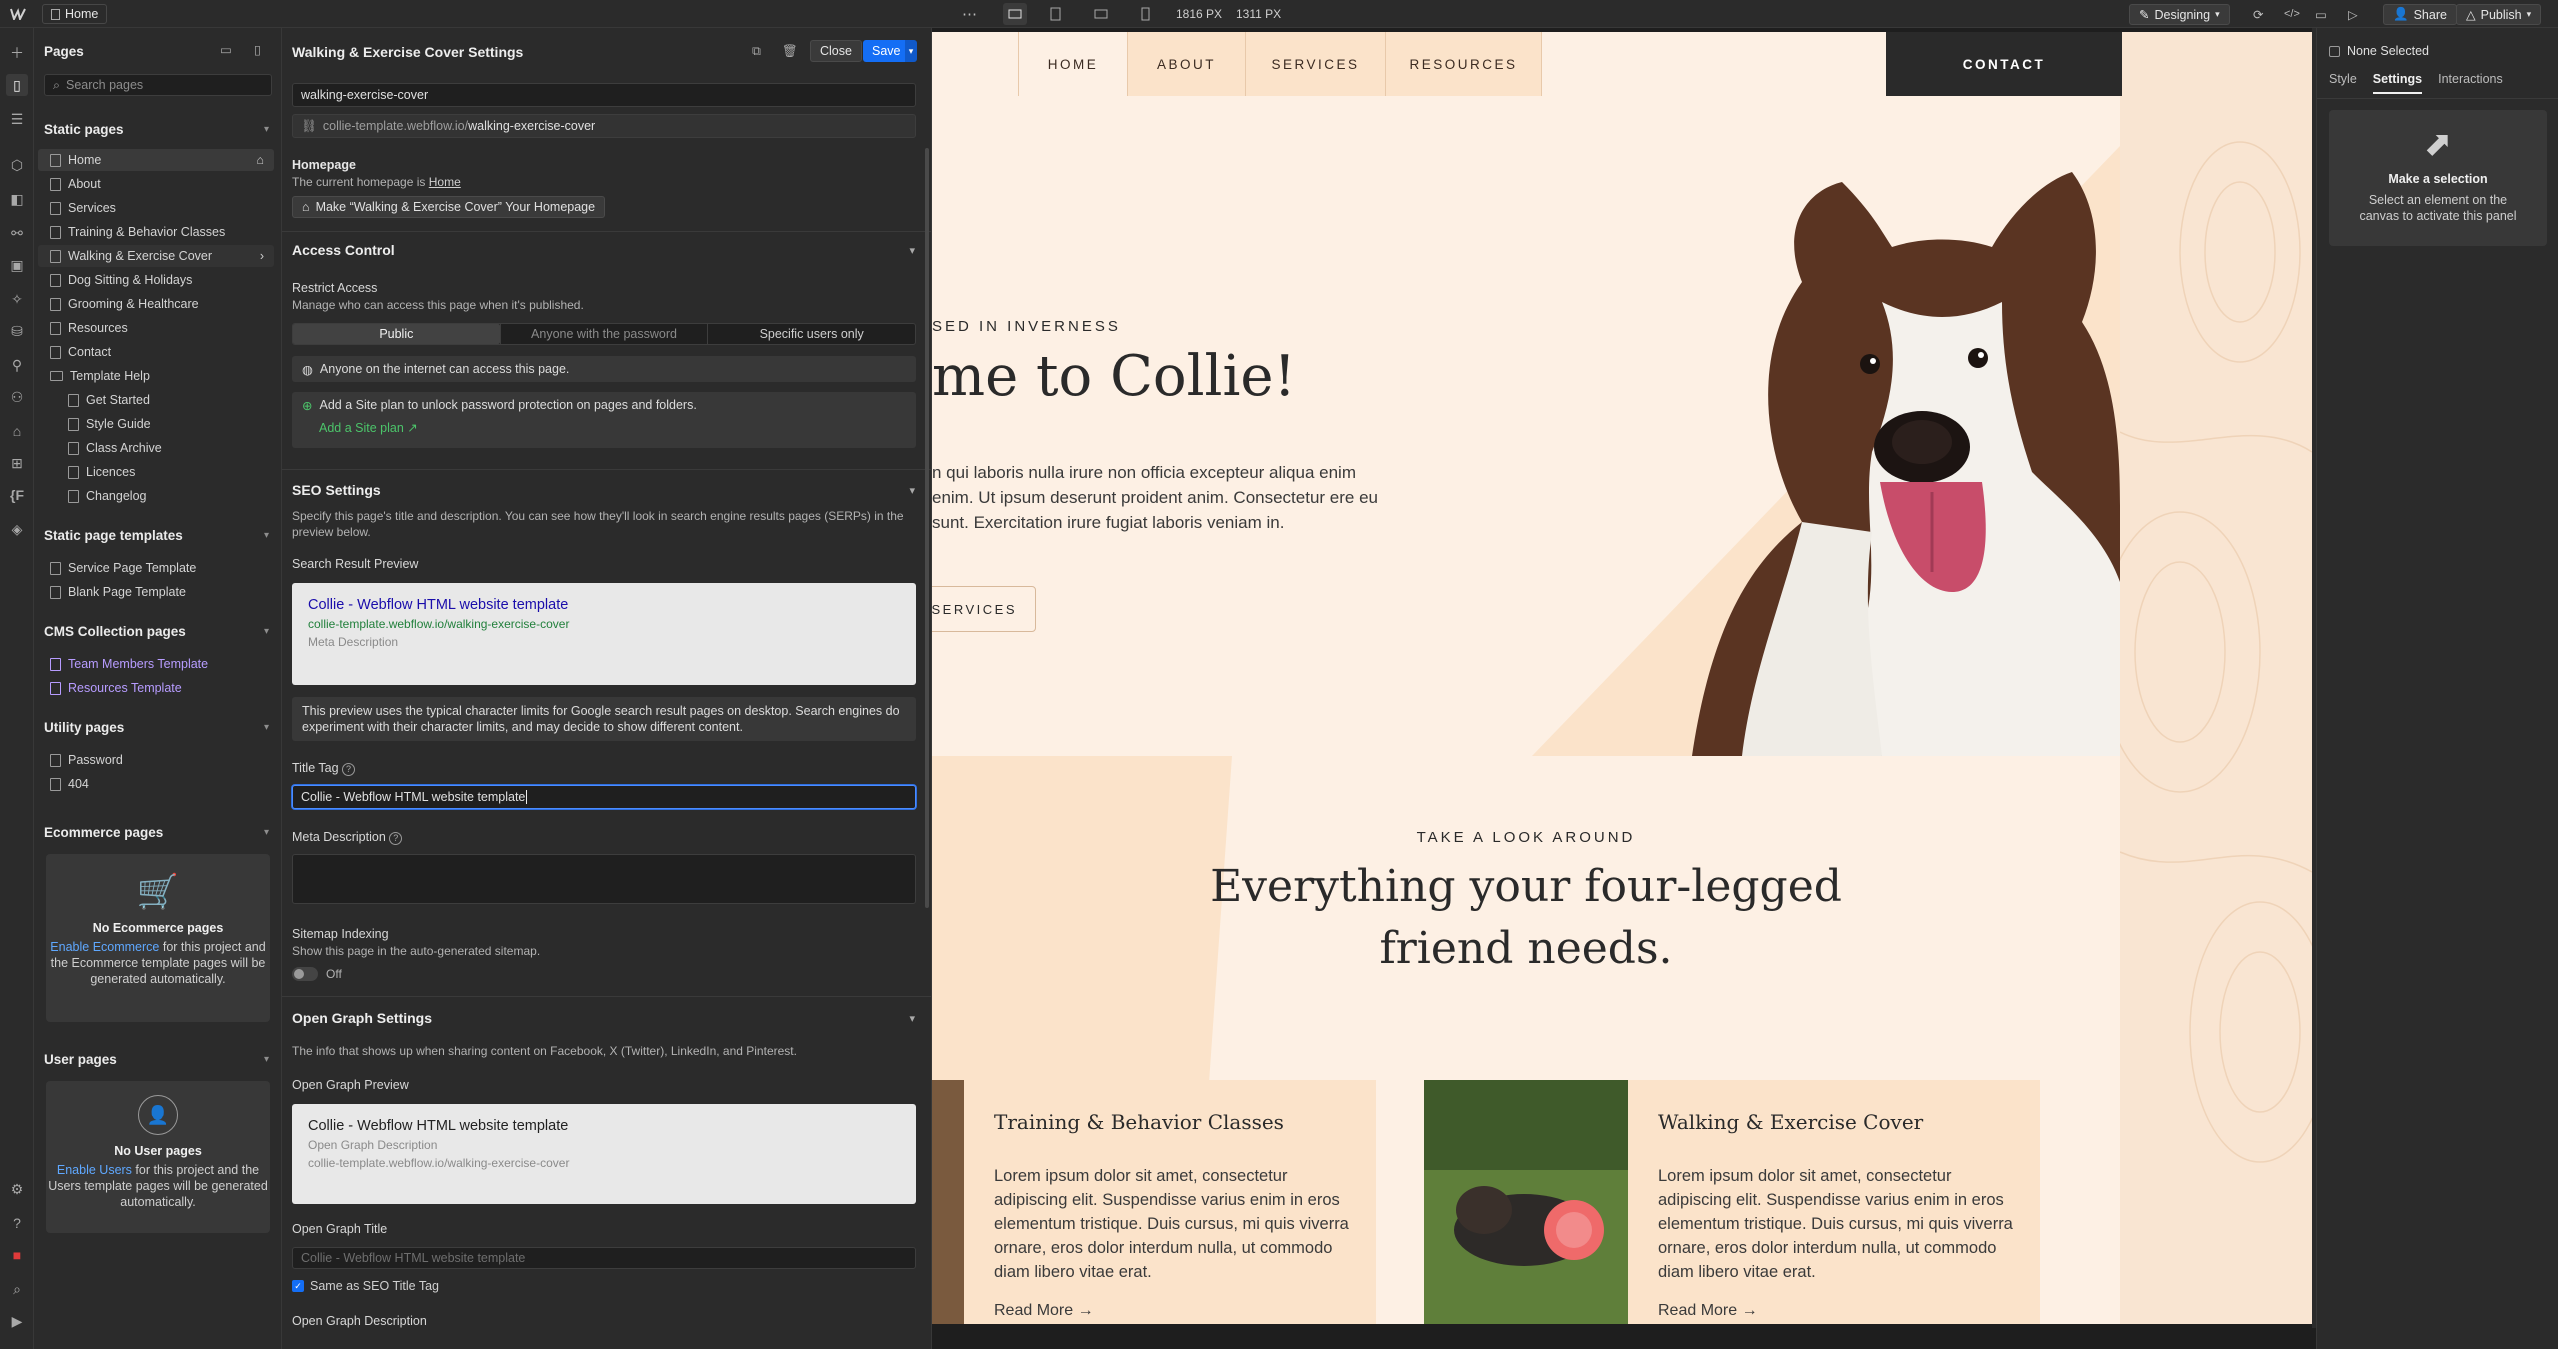 Image resolution: width=2558 pixels, height=1349 pixels. I want to click on mobile-portrait-icon, so click(1146, 14).